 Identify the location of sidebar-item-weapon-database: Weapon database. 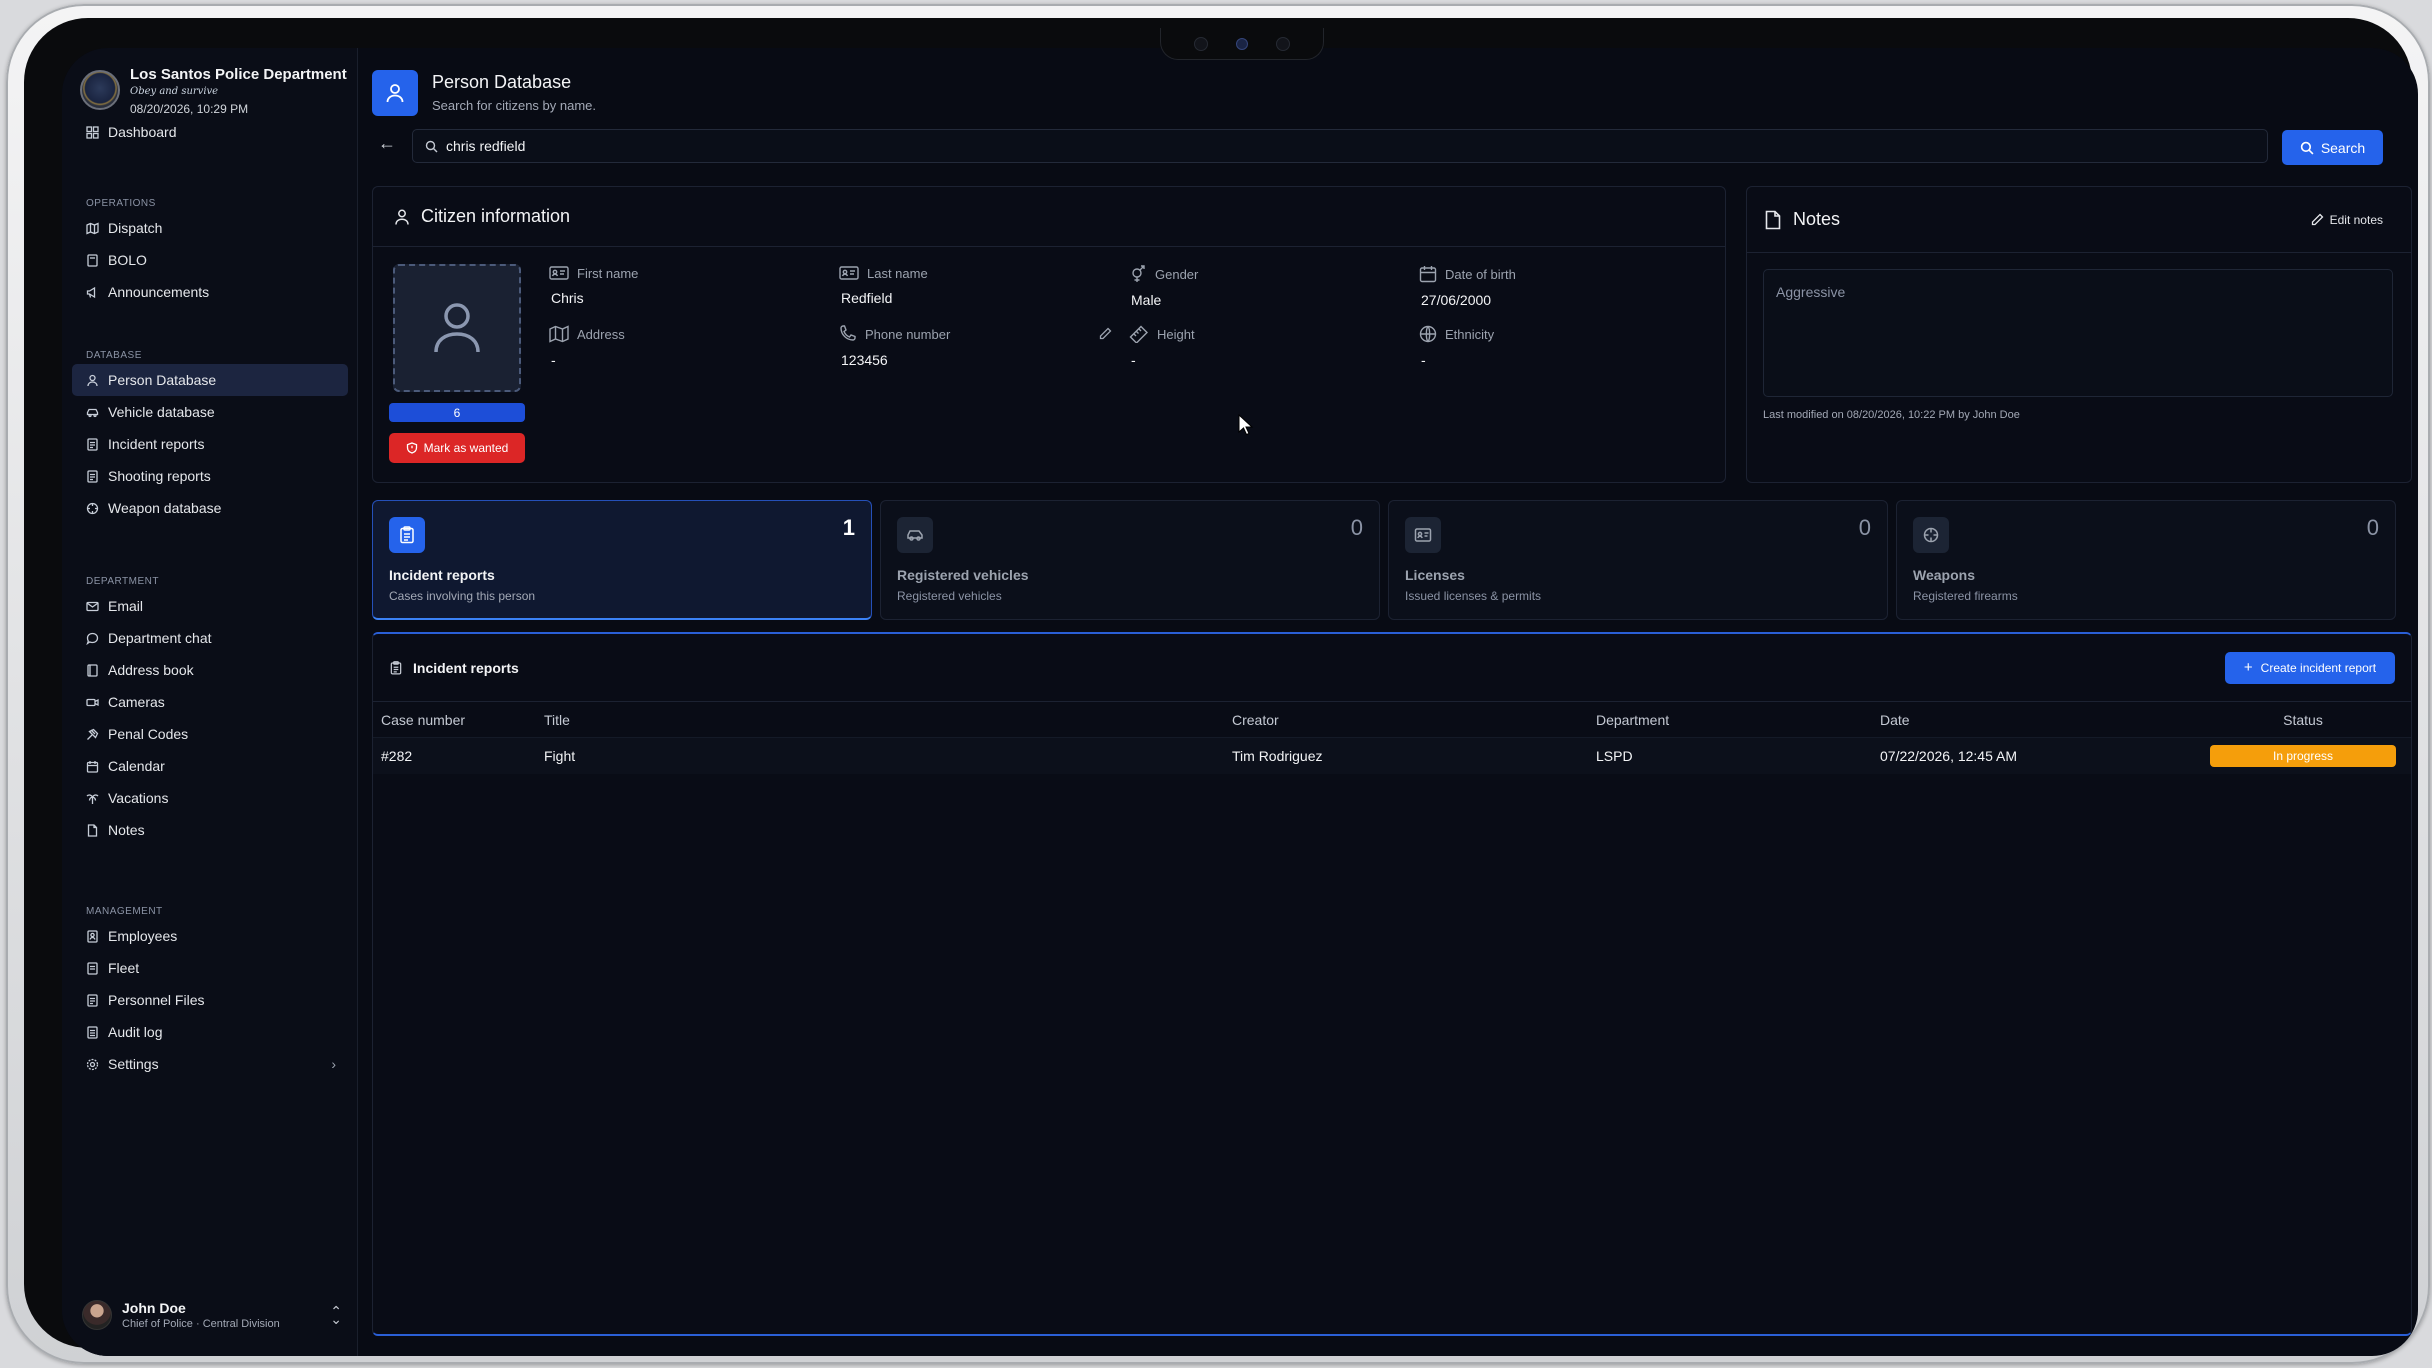
(210, 508).